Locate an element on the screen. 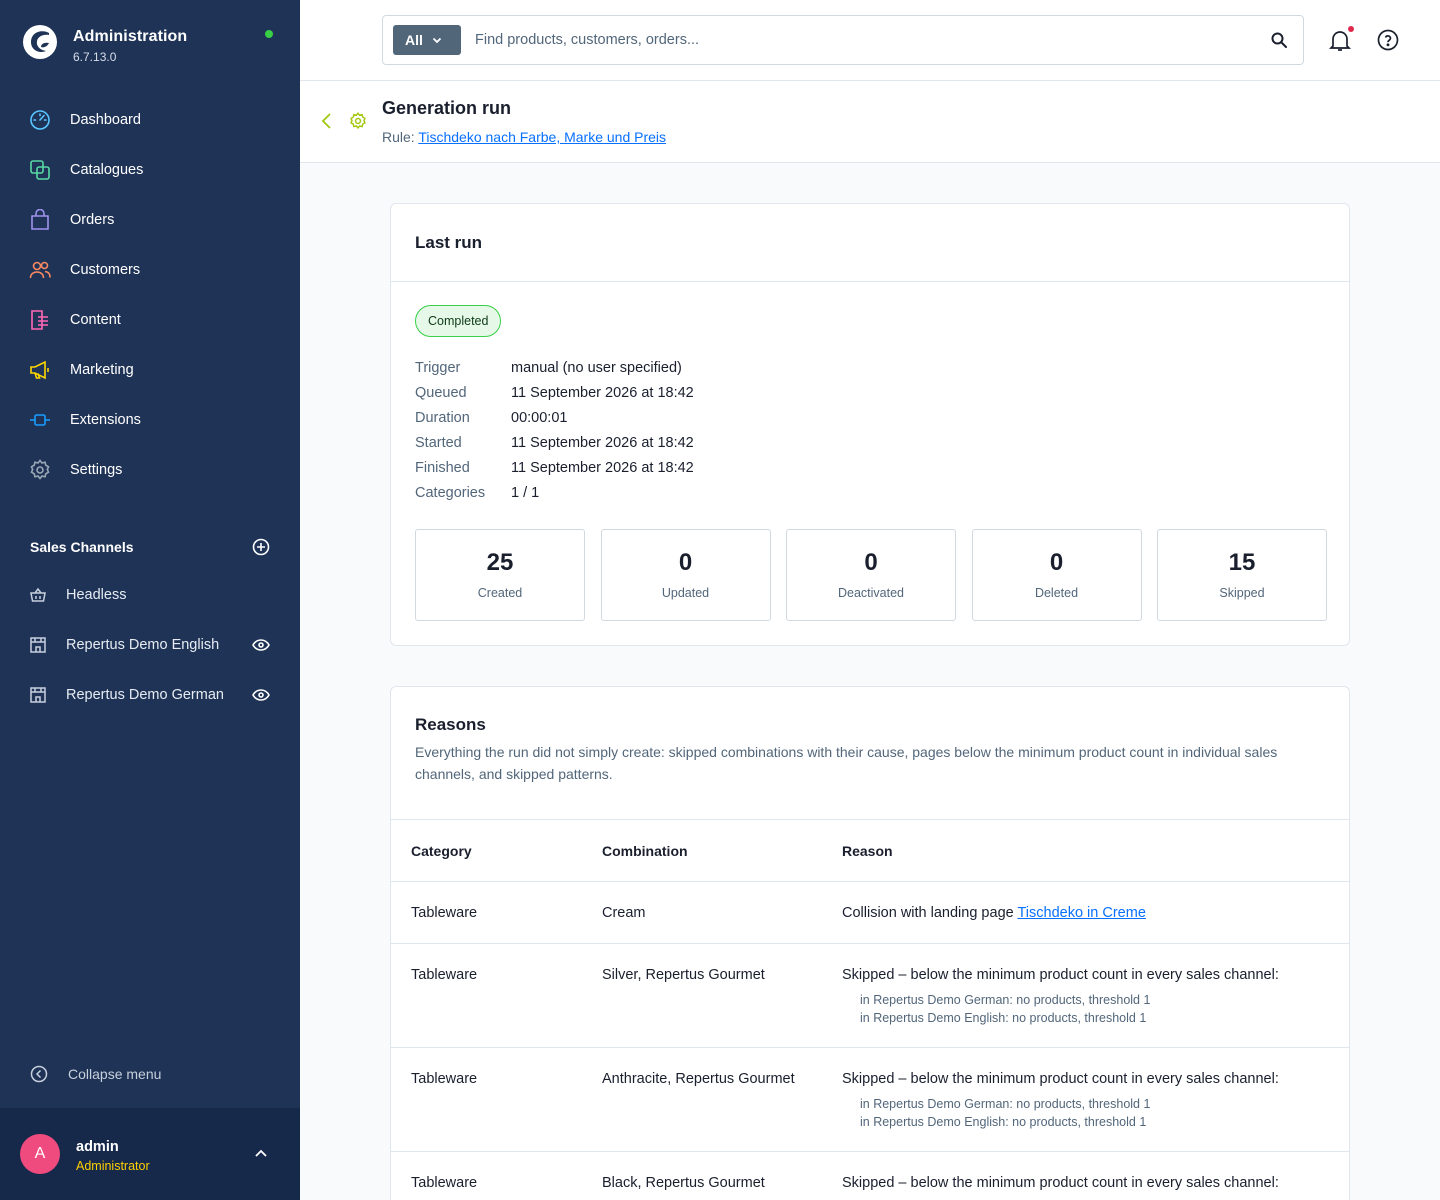  nav-item-settings: Settings is located at coordinates (150, 470).